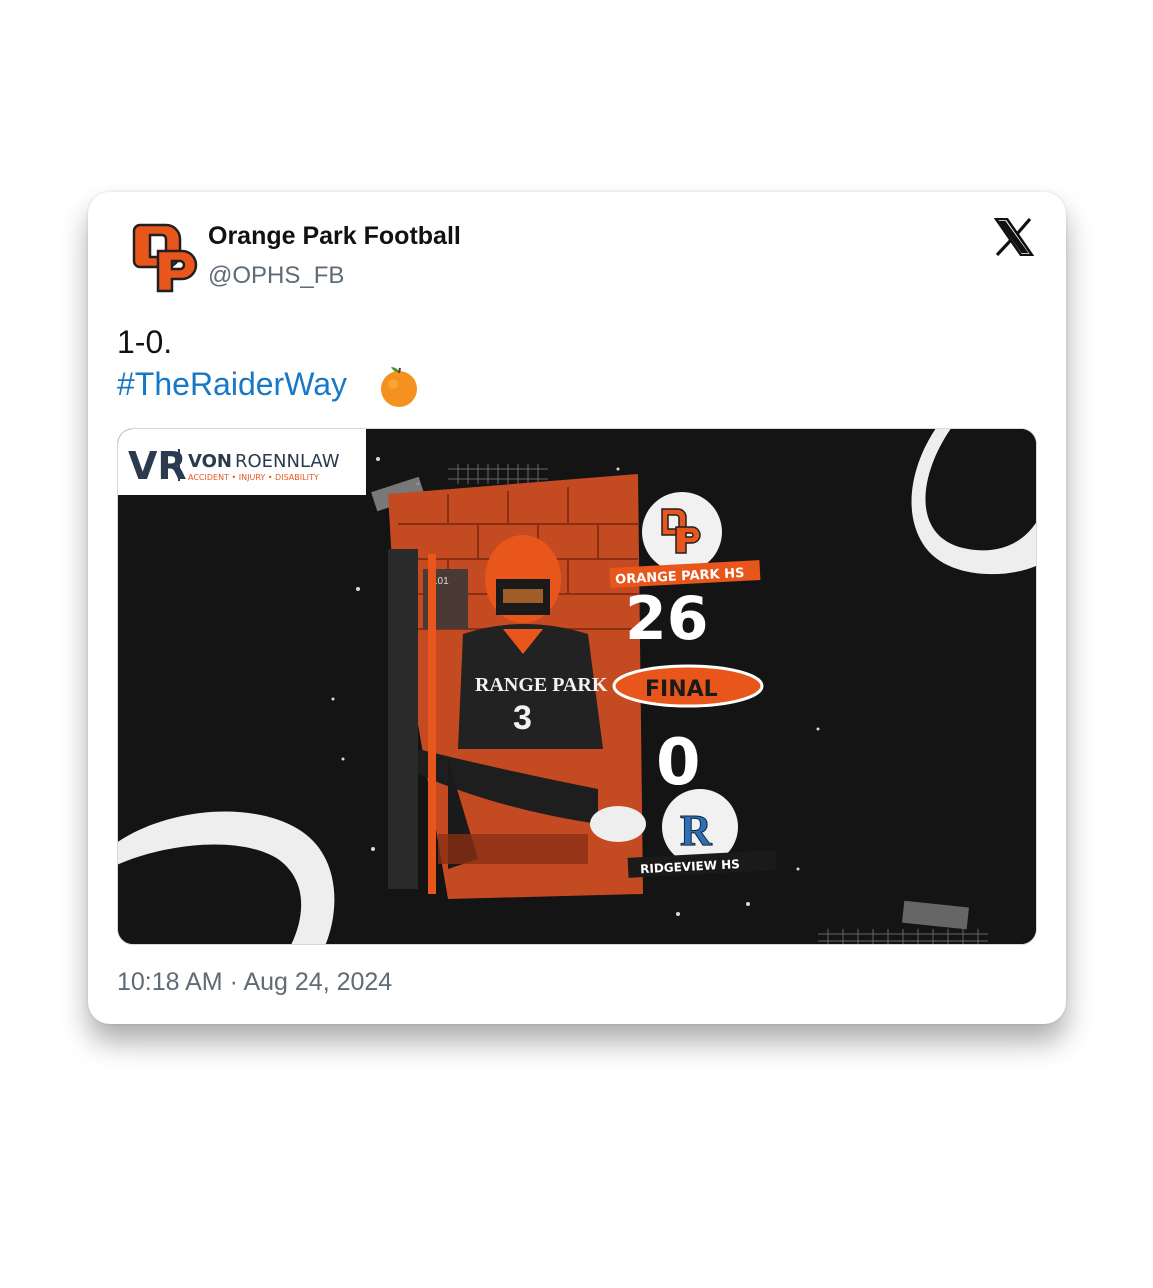 Image resolution: width=1153 pixels, height=1288 pixels. What do you see at coordinates (334, 236) in the screenshot?
I see `display-name: Orange Park Football` at bounding box center [334, 236].